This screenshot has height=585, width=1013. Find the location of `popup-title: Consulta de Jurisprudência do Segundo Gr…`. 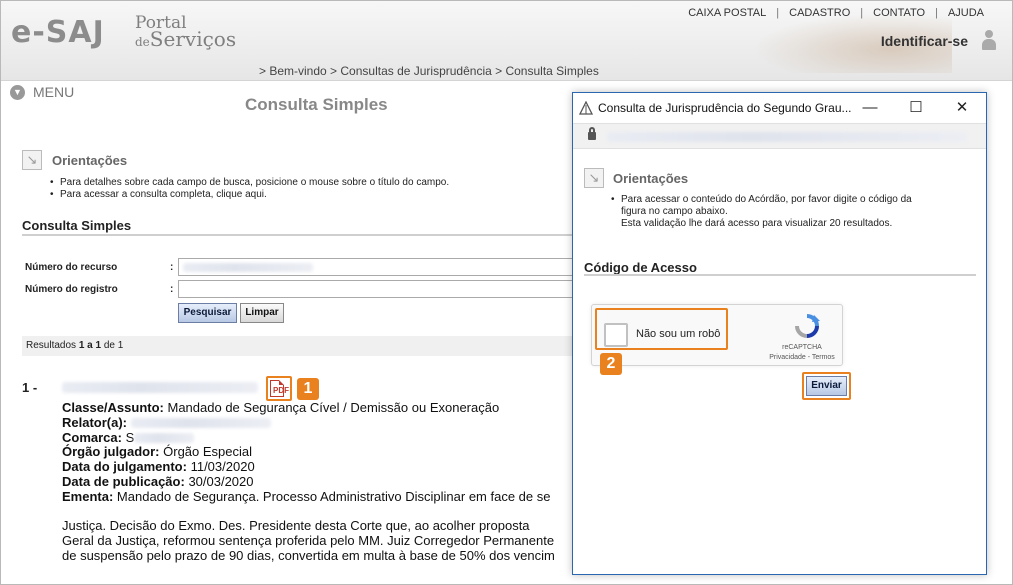

popup-title: Consulta de Jurisprudência do Segundo Gr… is located at coordinates (725, 108).